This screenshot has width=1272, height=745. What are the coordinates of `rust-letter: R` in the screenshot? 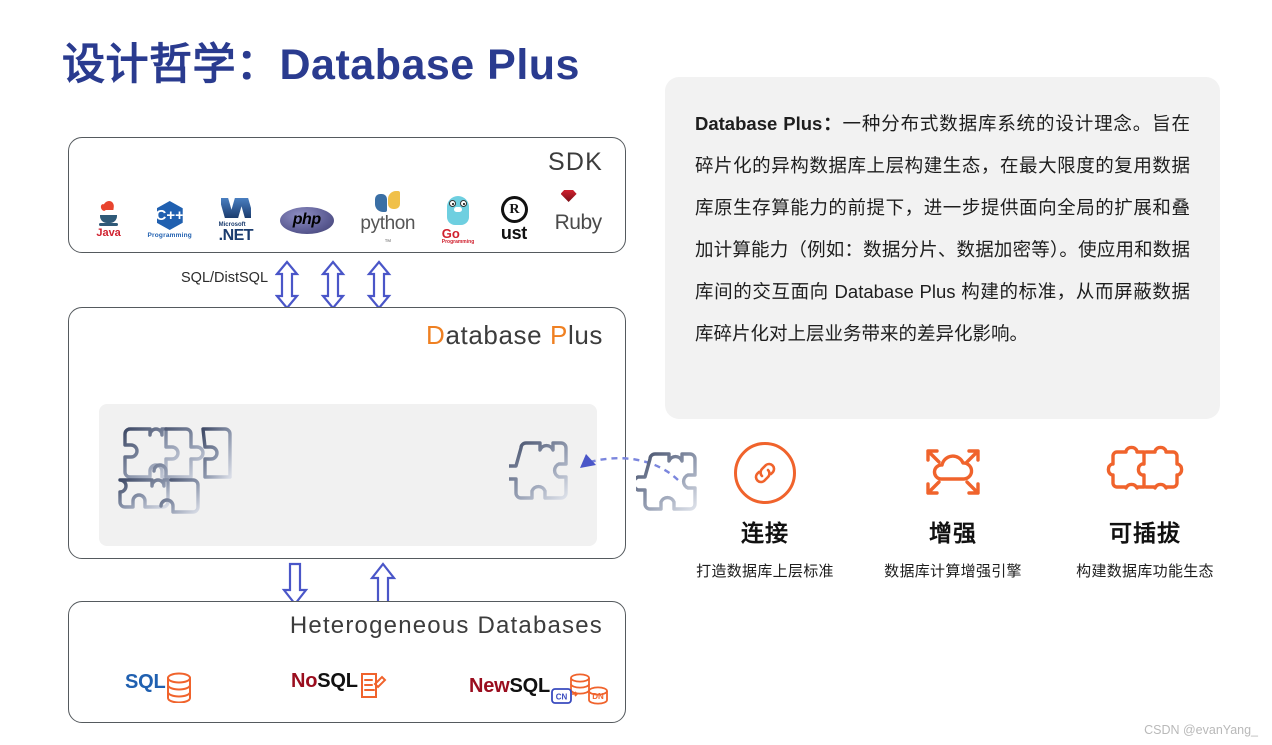 It's located at (514, 209).